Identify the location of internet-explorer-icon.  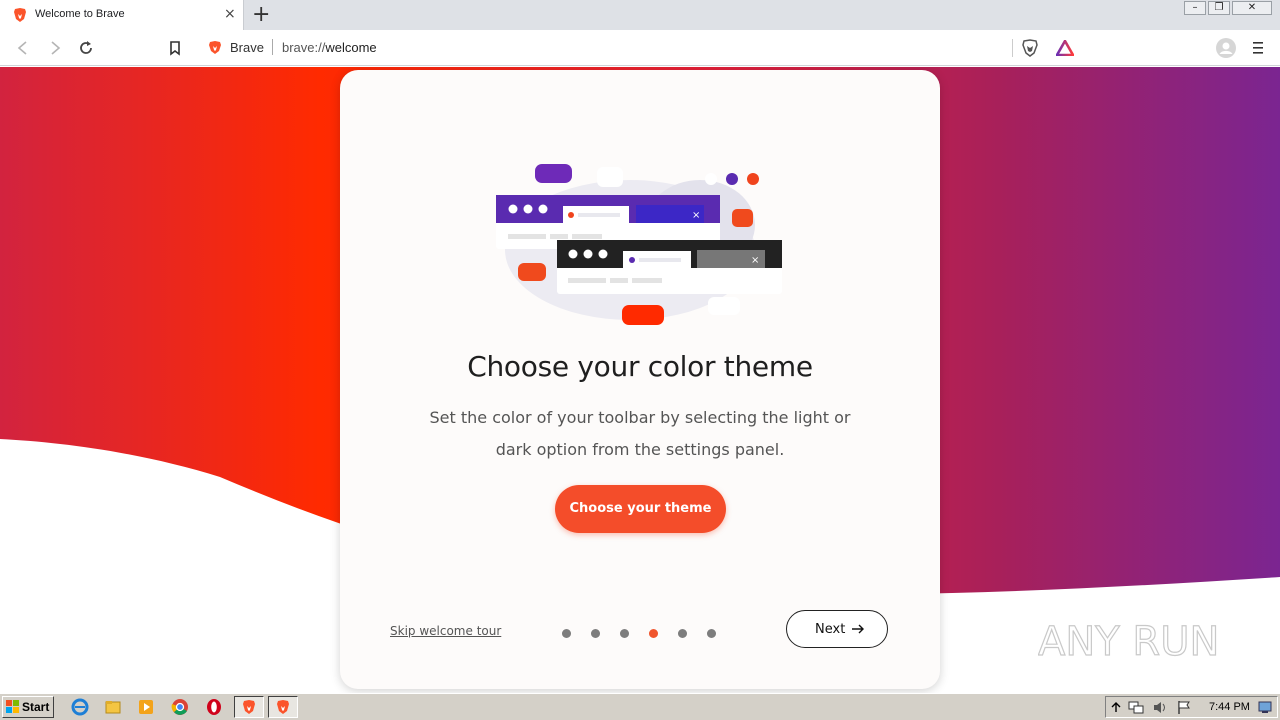
(80, 707).